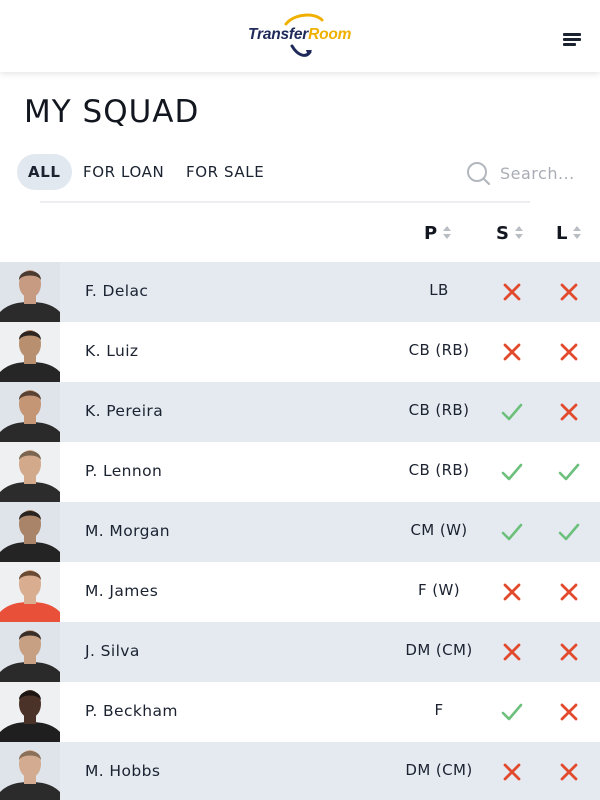 This screenshot has height=800, width=600. Describe the element at coordinates (300, 412) in the screenshot. I see `player-row: K. Pereira CB (RB)` at that location.